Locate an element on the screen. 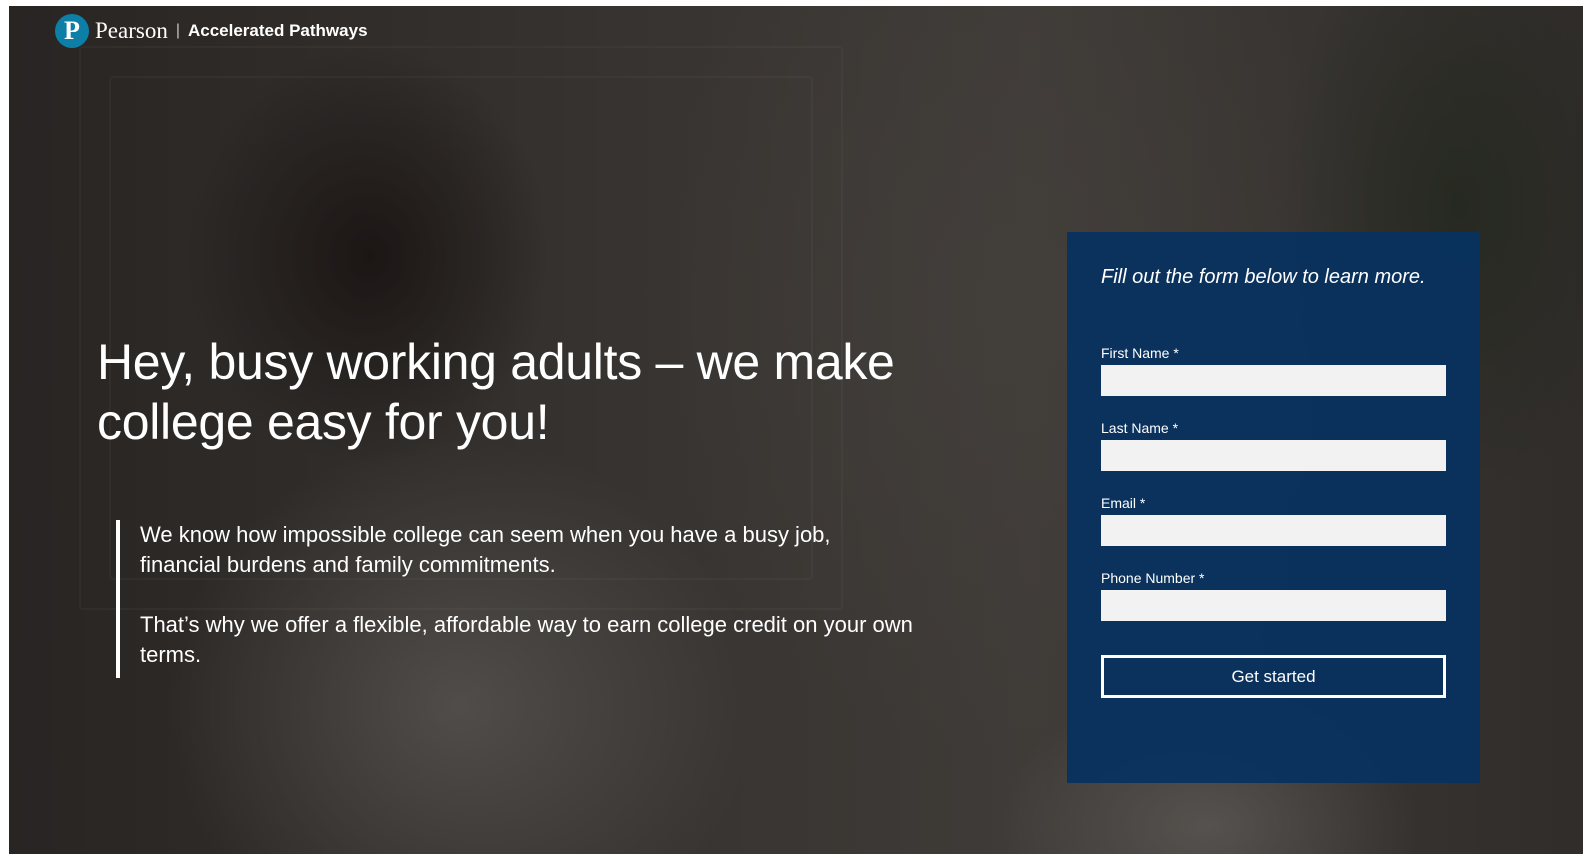 The image size is (1583, 862). product-name: Accelerated Pathways is located at coordinates (277, 30).